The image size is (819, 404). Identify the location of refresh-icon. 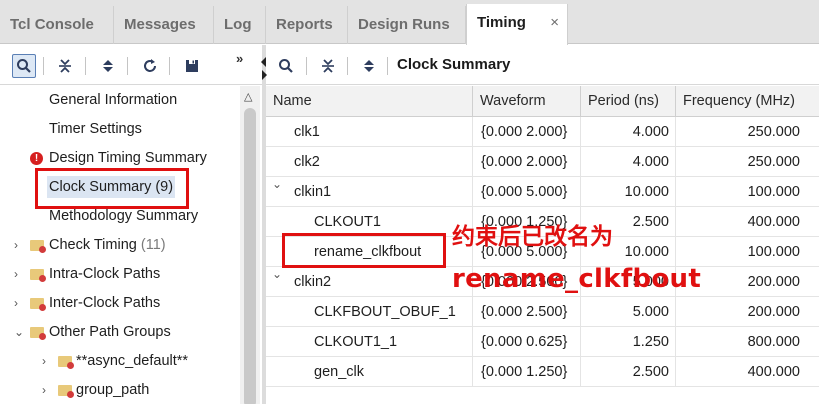
(150, 66).